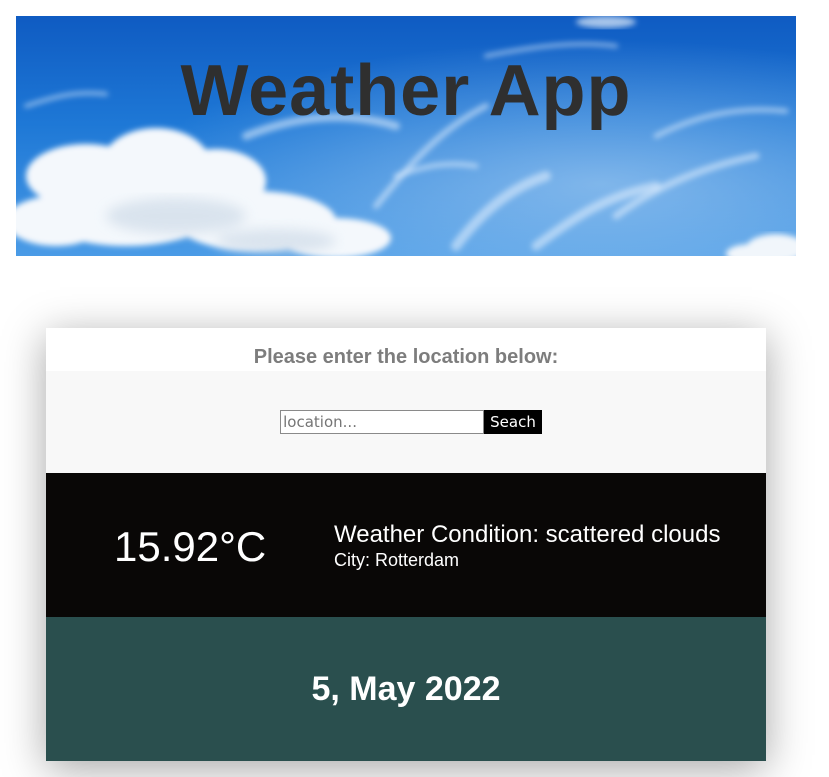  I want to click on search-section: Seach, so click(406, 422).